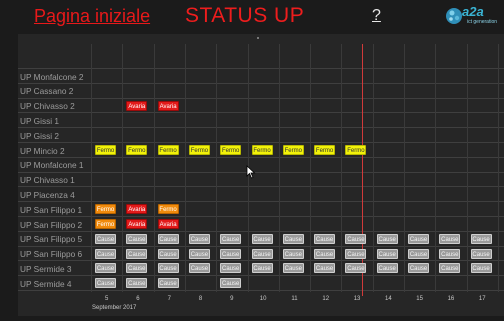 The image size is (504, 321). I want to click on day-label: 6, so click(138, 299).